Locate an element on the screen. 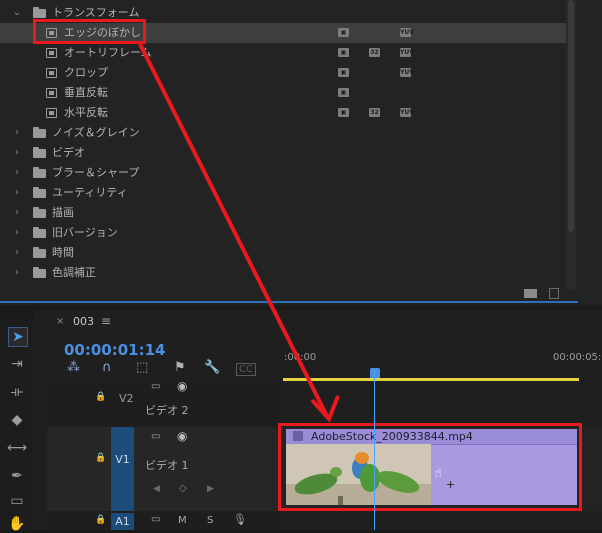  track-v2-id: V2 is located at coordinates (126, 398).